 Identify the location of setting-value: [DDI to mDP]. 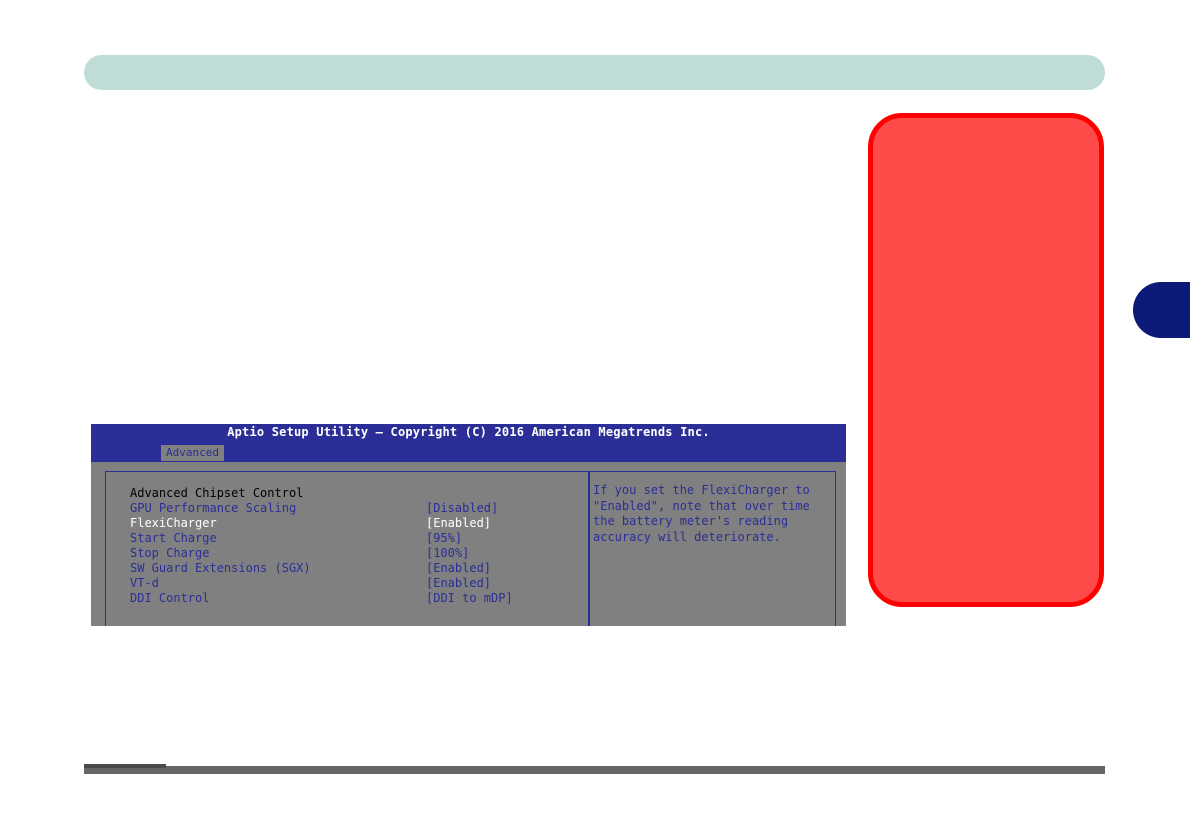
(469, 598).